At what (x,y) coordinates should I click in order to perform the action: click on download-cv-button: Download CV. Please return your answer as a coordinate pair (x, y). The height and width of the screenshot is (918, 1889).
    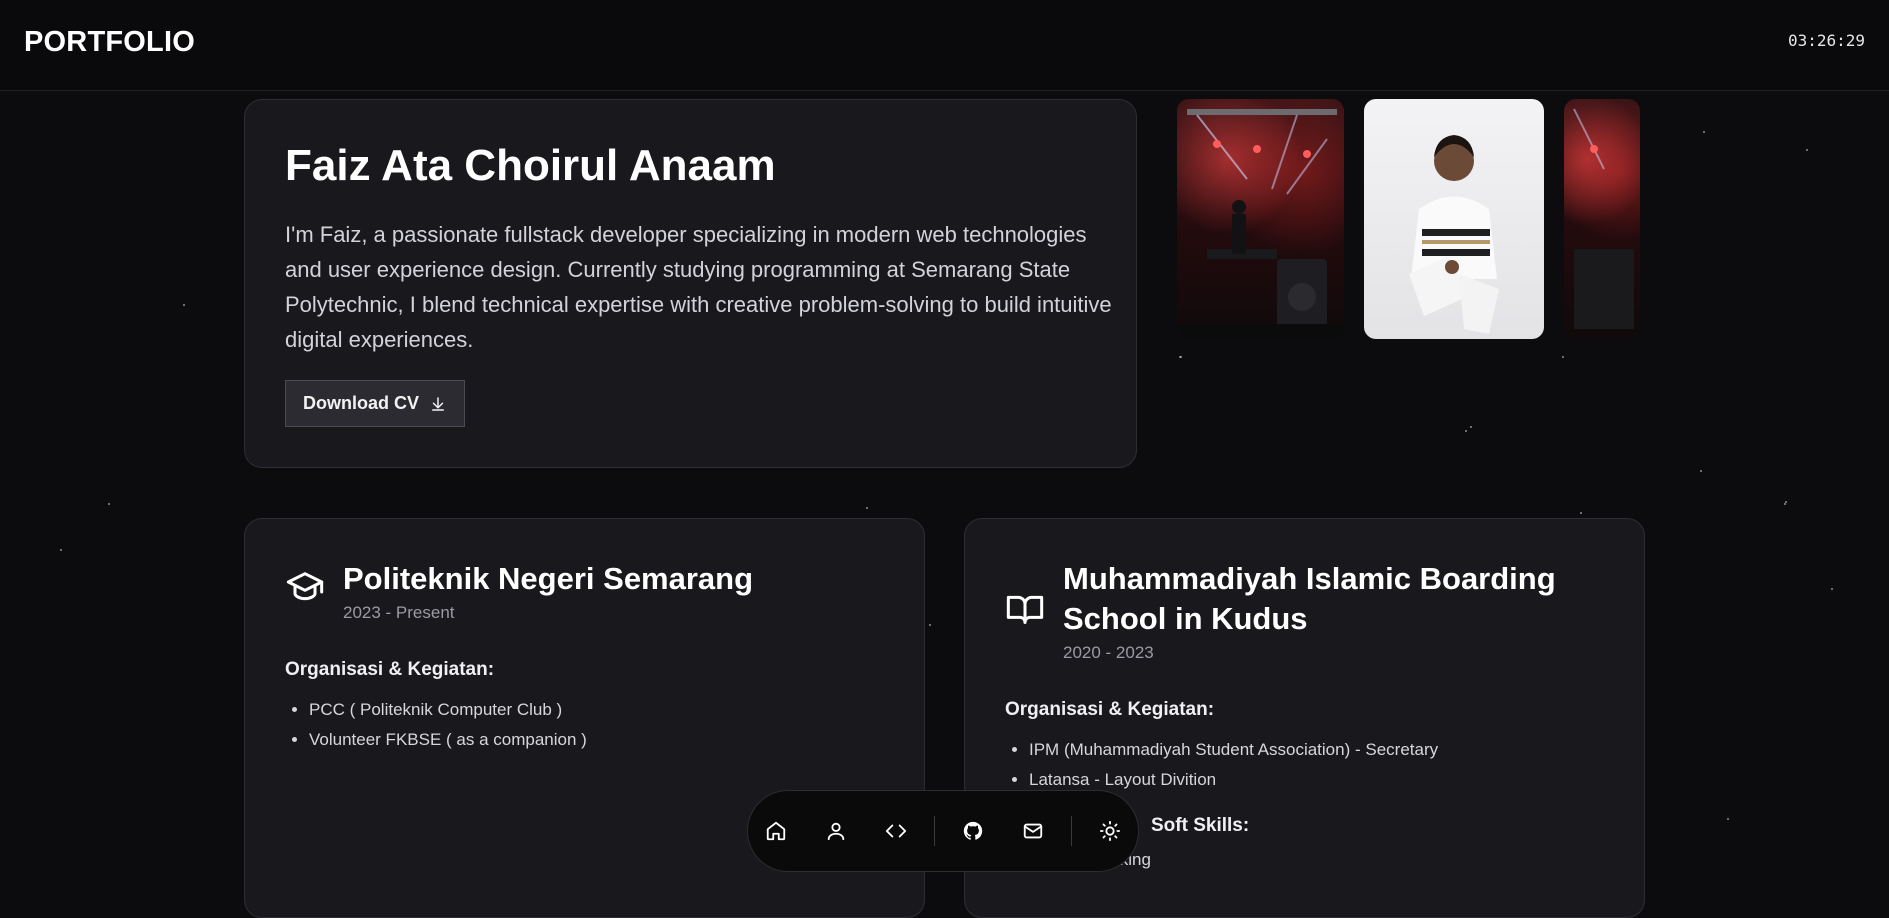
    Looking at the image, I should click on (375, 403).